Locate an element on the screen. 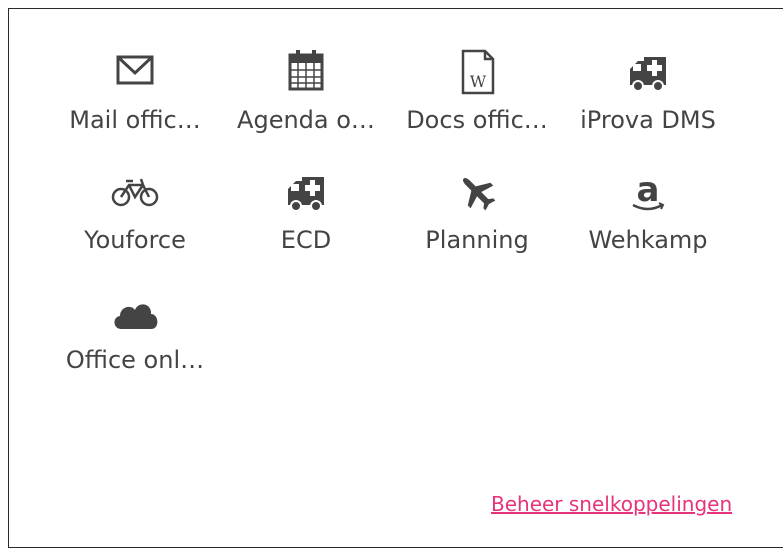 This screenshot has width=783, height=548. airplane-icon is located at coordinates (477, 192).